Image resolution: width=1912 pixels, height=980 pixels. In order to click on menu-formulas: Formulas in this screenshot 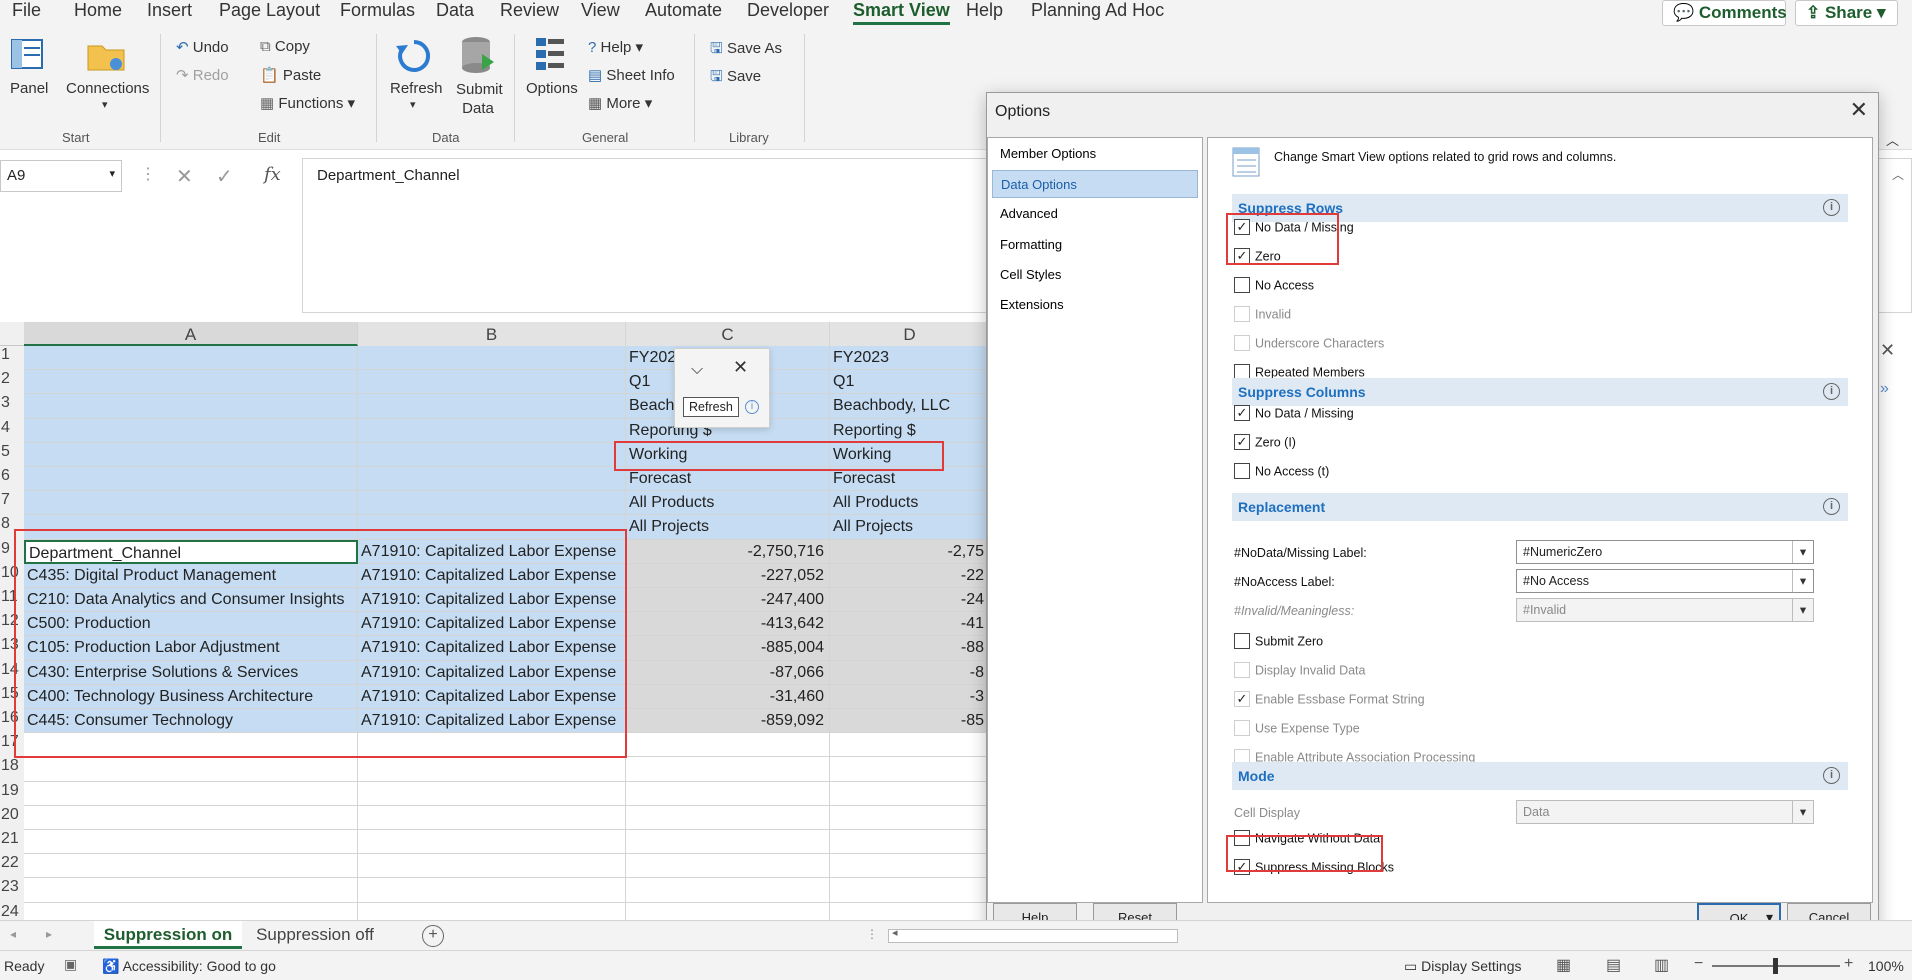, I will do `click(377, 10)`.